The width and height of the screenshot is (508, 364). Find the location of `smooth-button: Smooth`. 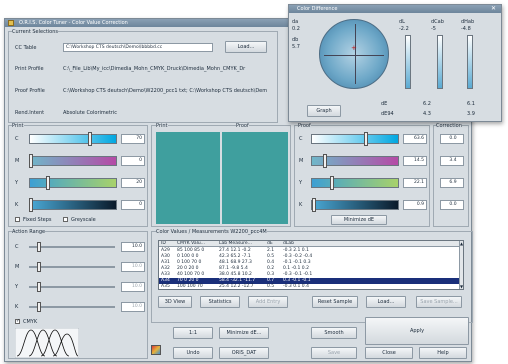

smooth-button: Smooth is located at coordinates (334, 333).